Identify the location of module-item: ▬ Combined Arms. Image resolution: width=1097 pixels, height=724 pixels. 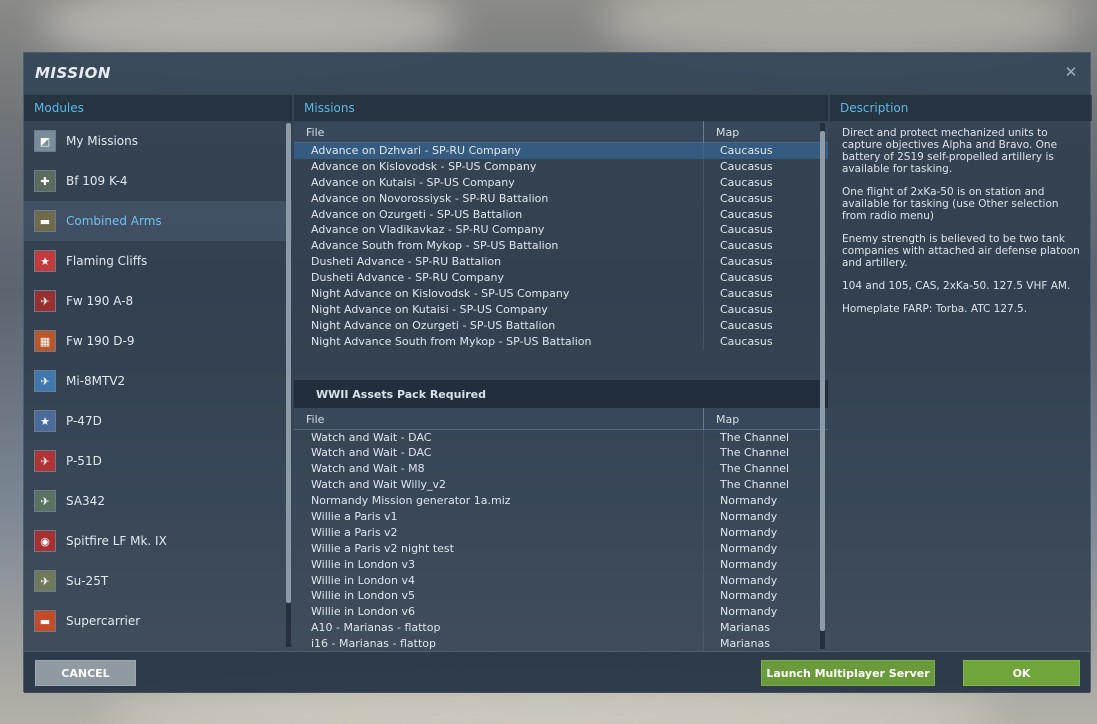
(158, 221).